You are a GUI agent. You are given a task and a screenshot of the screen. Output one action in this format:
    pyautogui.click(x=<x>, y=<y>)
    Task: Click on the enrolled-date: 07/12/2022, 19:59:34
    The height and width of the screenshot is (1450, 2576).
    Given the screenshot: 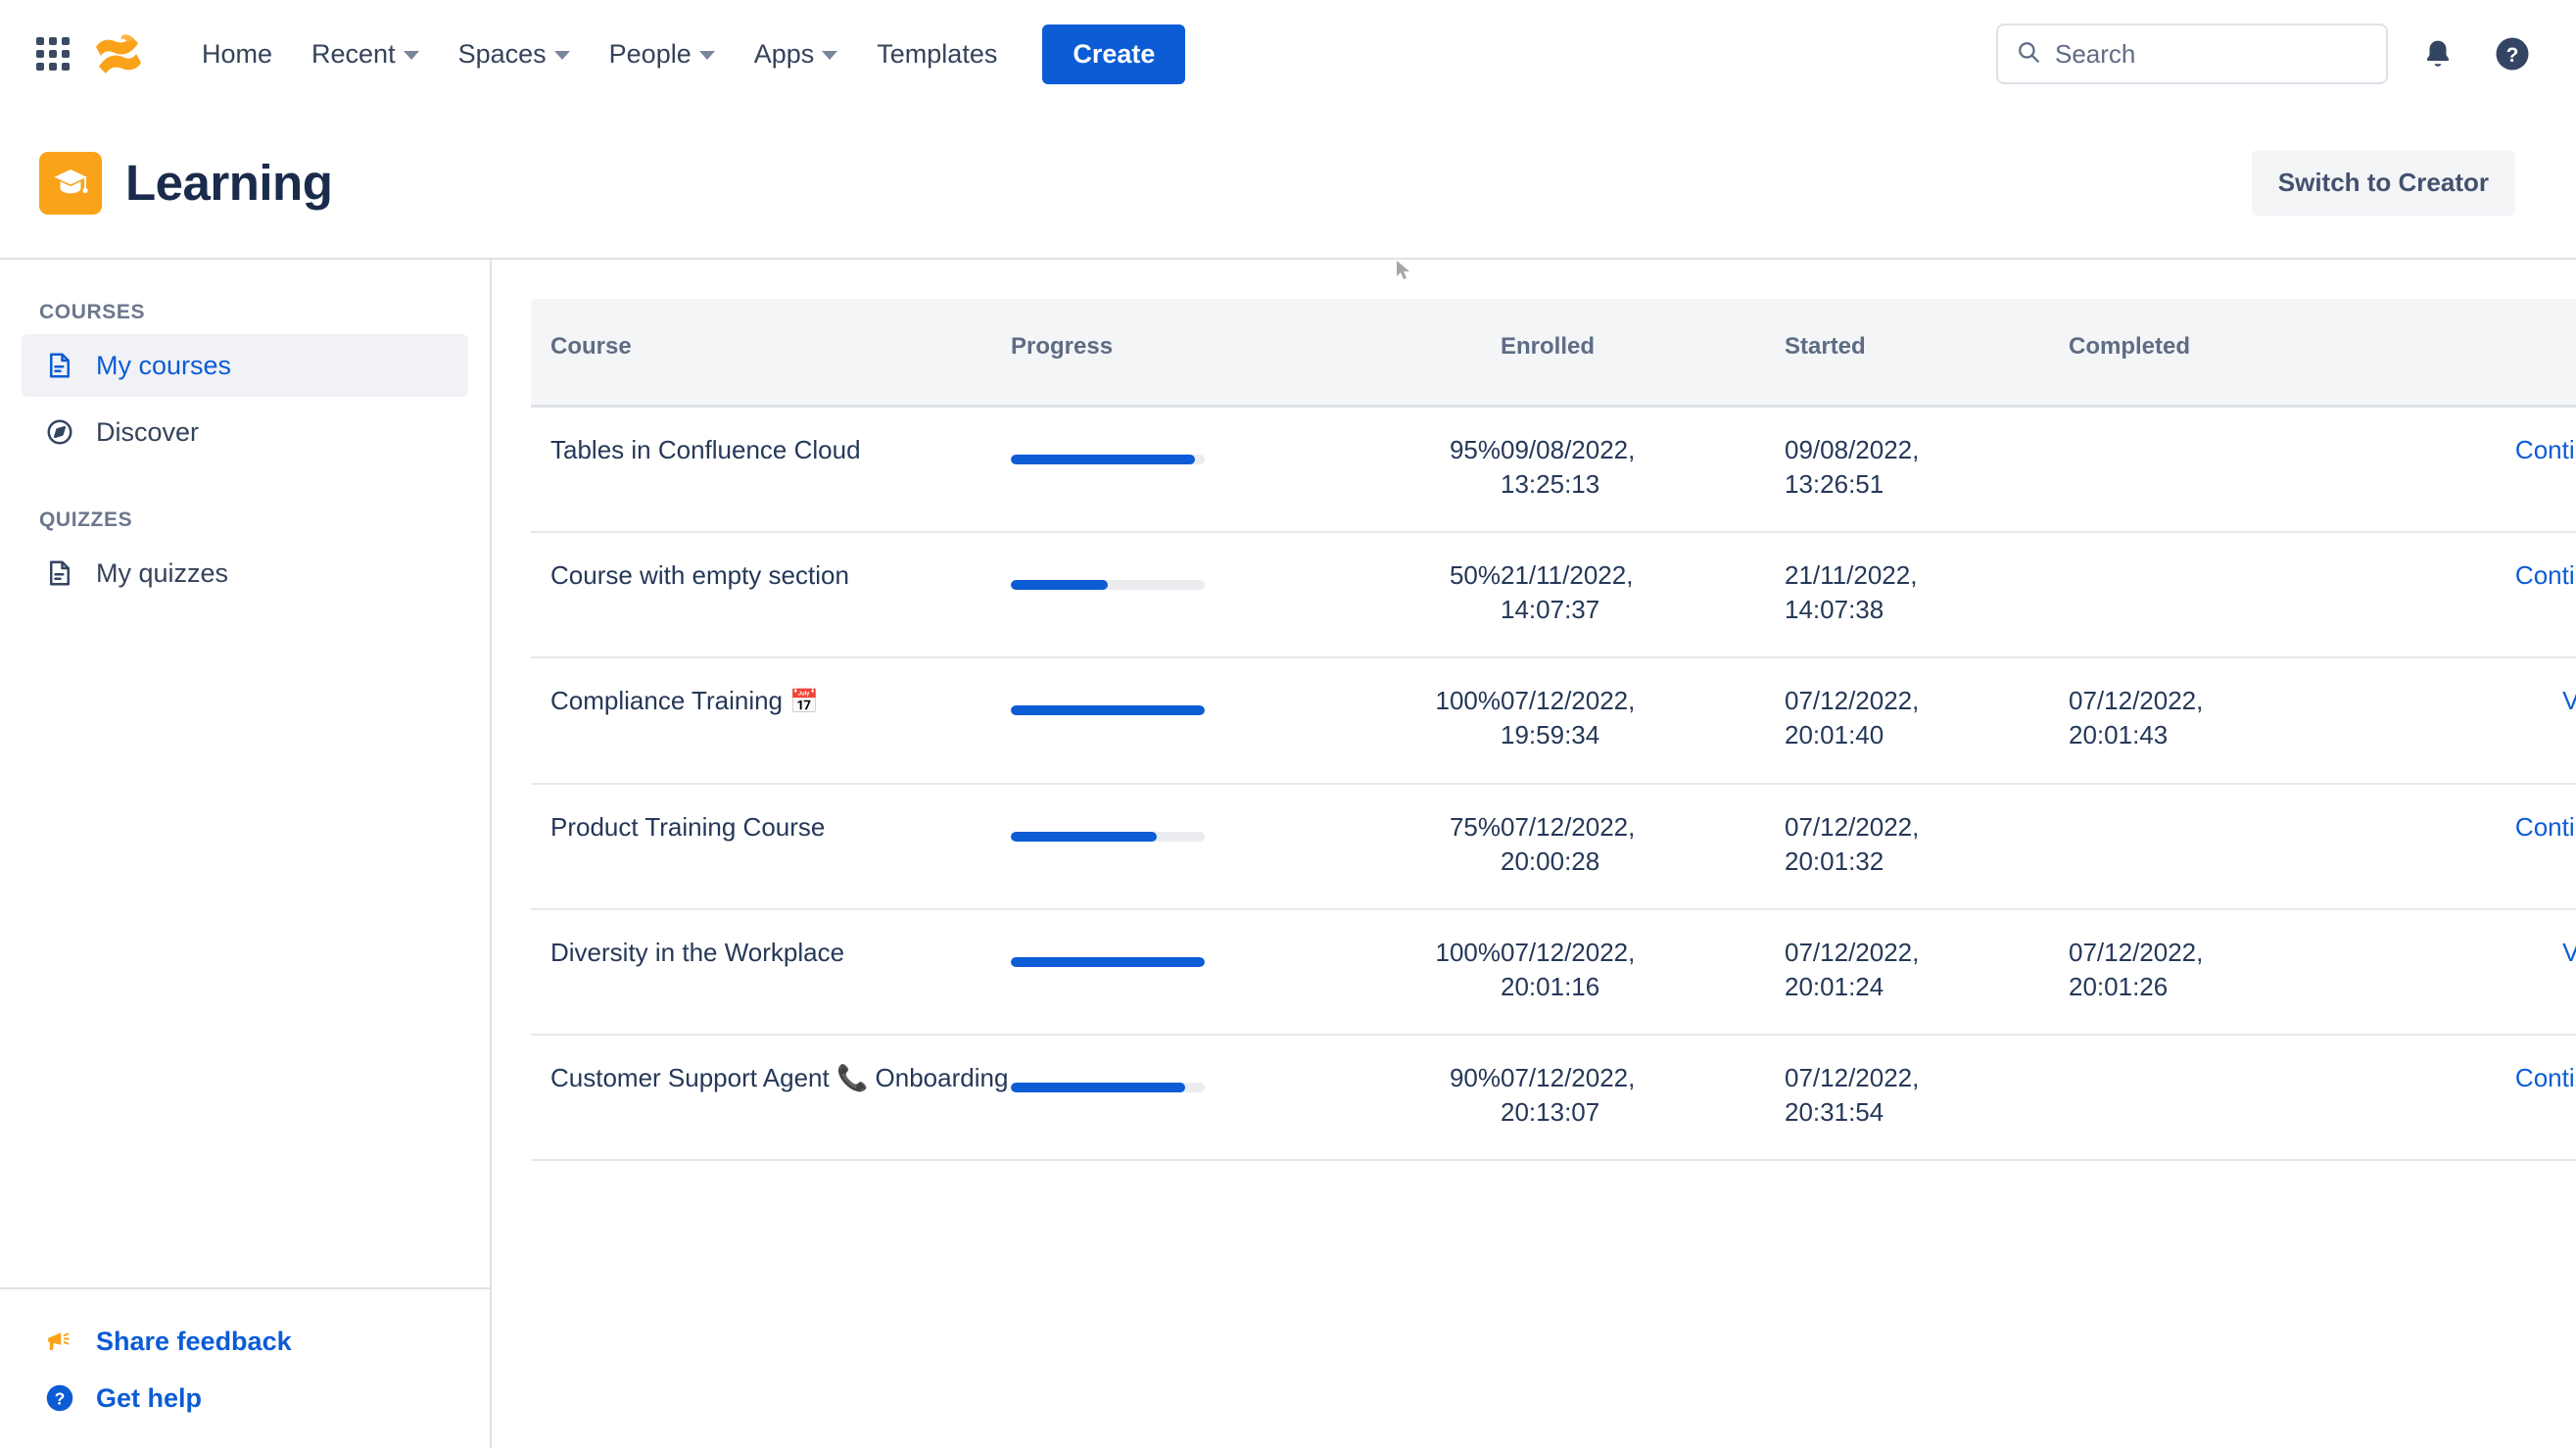 What is the action you would take?
    pyautogui.click(x=1643, y=721)
    